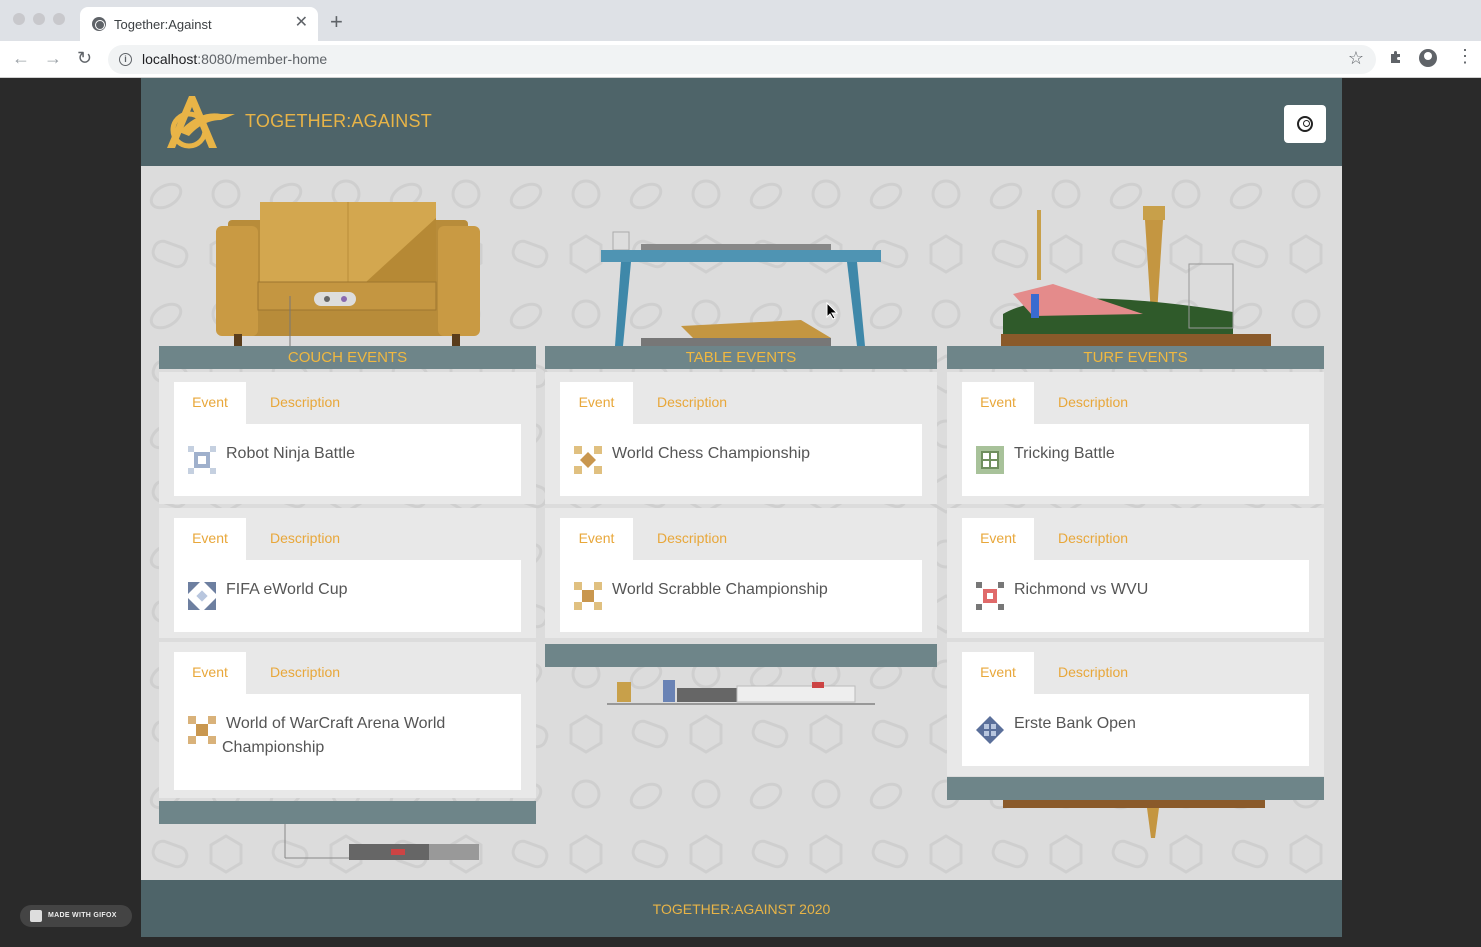  What do you see at coordinates (235, 59) in the screenshot?
I see `url-text: localhost:8080/member-home` at bounding box center [235, 59].